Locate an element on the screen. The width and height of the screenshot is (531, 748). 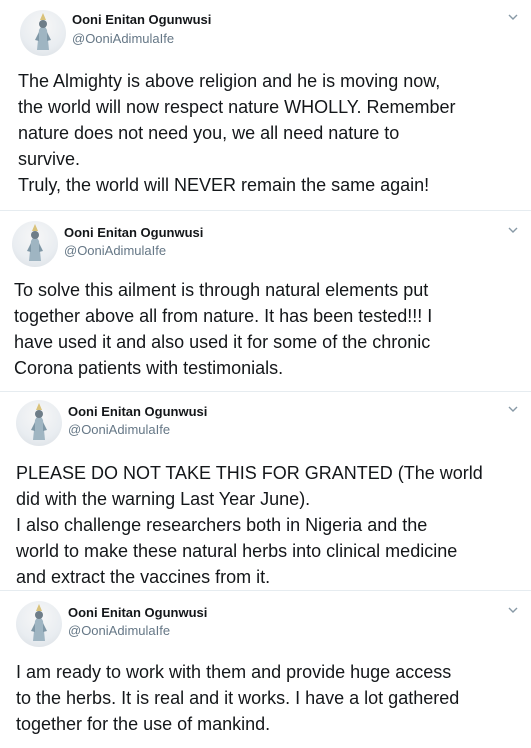
tweet-text-line: and extract the vaccines from it. is located at coordinates (143, 577).